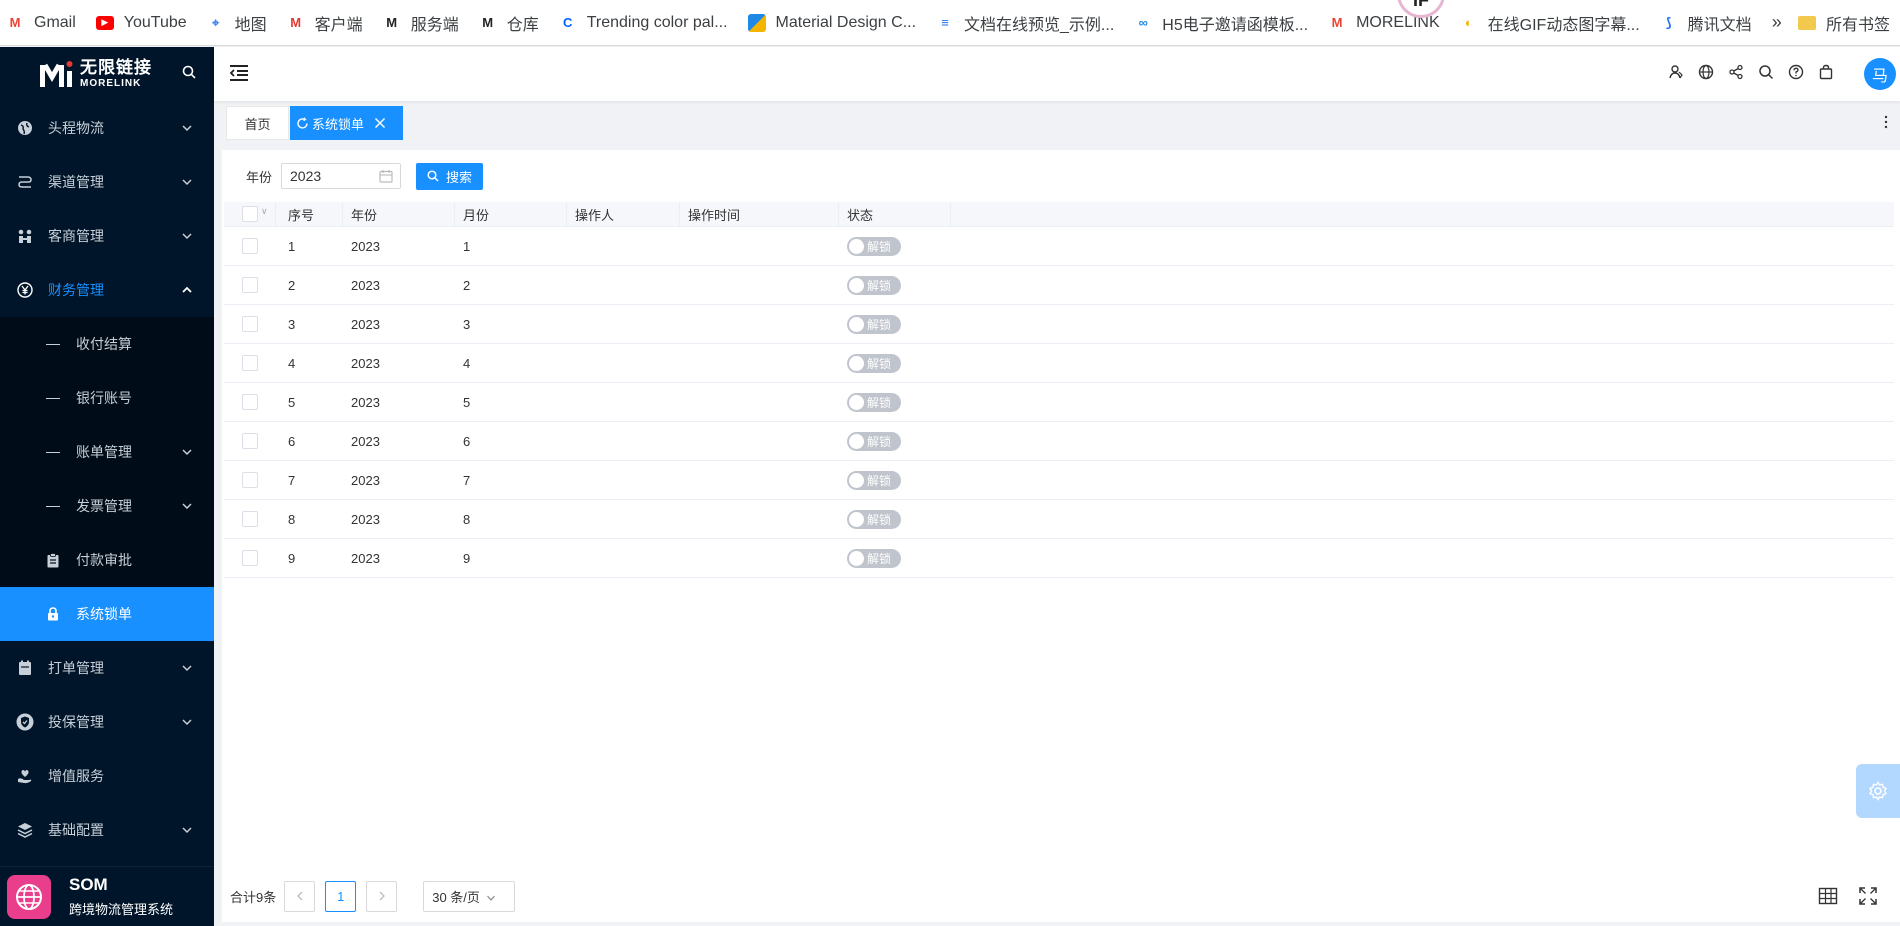 This screenshot has width=1900, height=926. Describe the element at coordinates (623, 214) in the screenshot. I see `column-header: 操作人` at that location.